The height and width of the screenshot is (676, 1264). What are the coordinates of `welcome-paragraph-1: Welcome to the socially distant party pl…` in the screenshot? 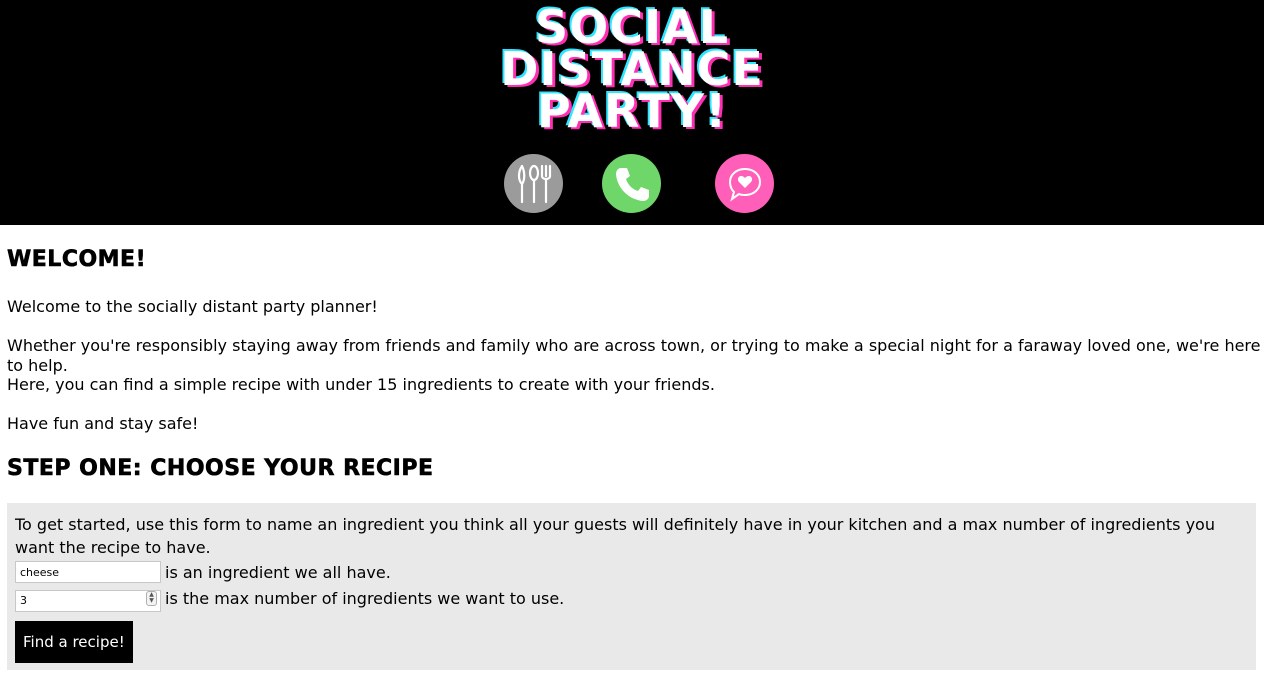 It's located at (192, 306).